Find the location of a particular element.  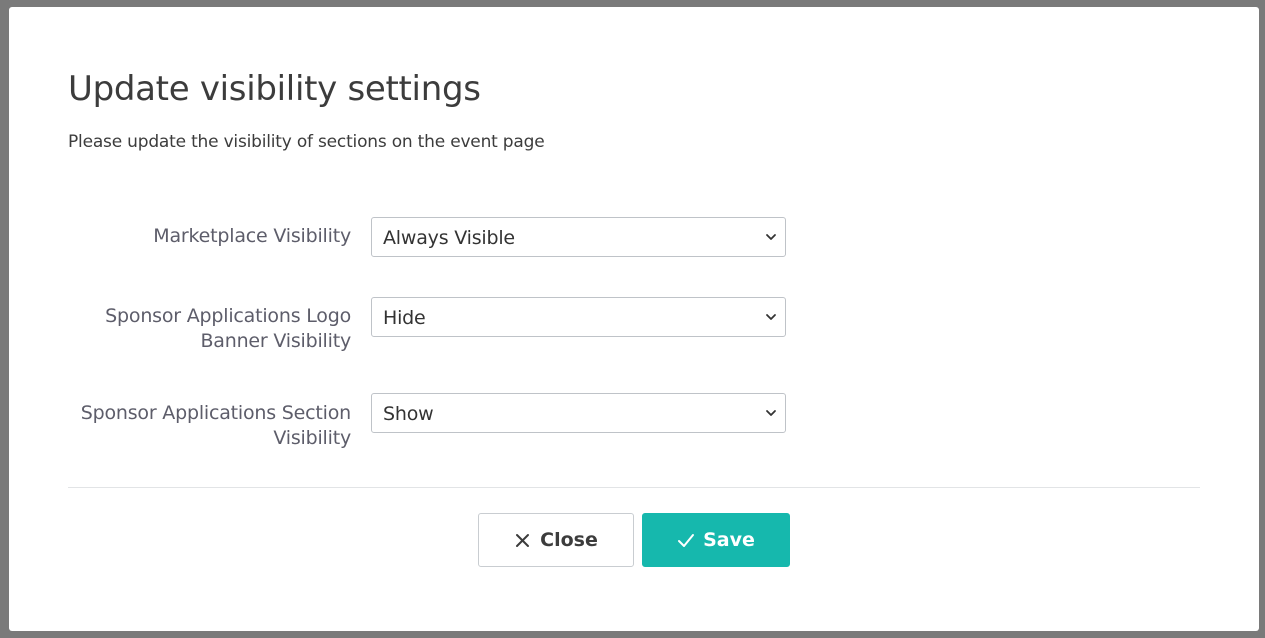

modal-title: Update visibility settings is located at coordinates (274, 89).